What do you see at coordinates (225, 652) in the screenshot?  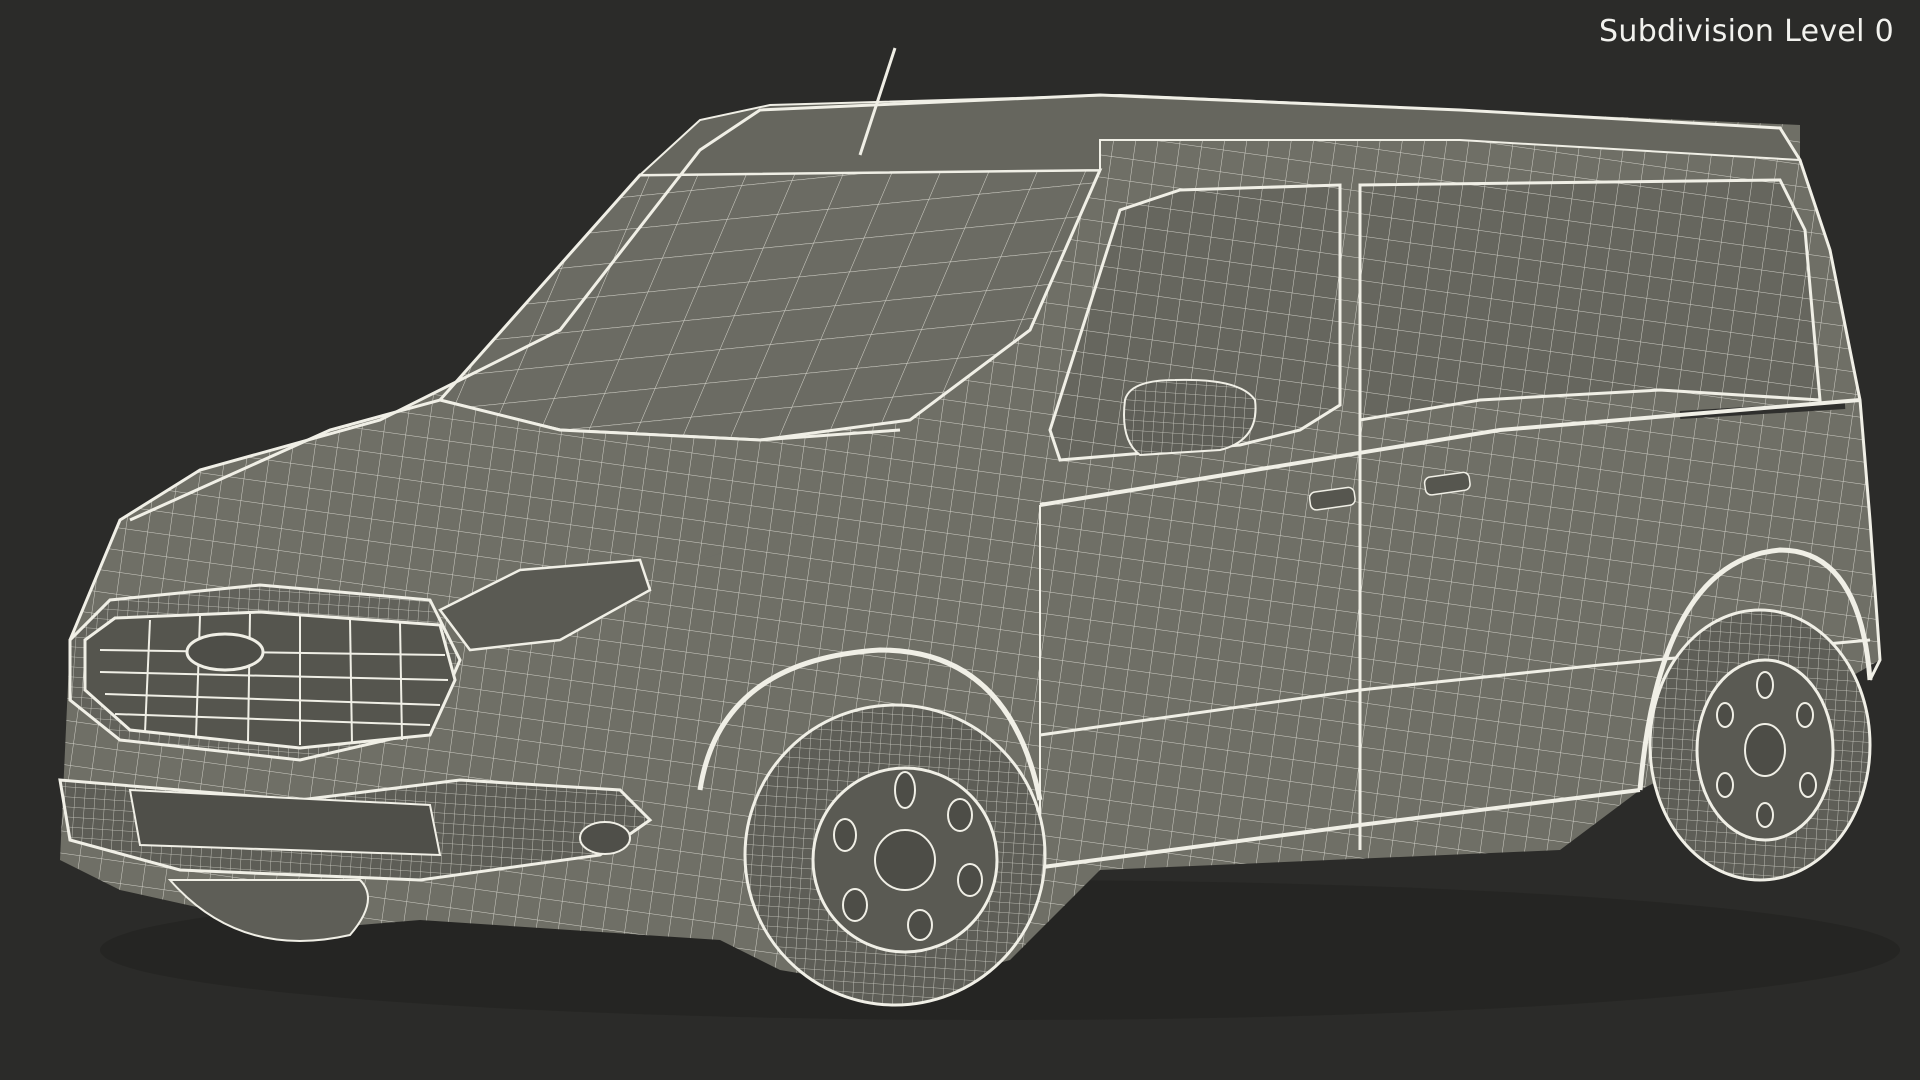 I see `badge-logo` at bounding box center [225, 652].